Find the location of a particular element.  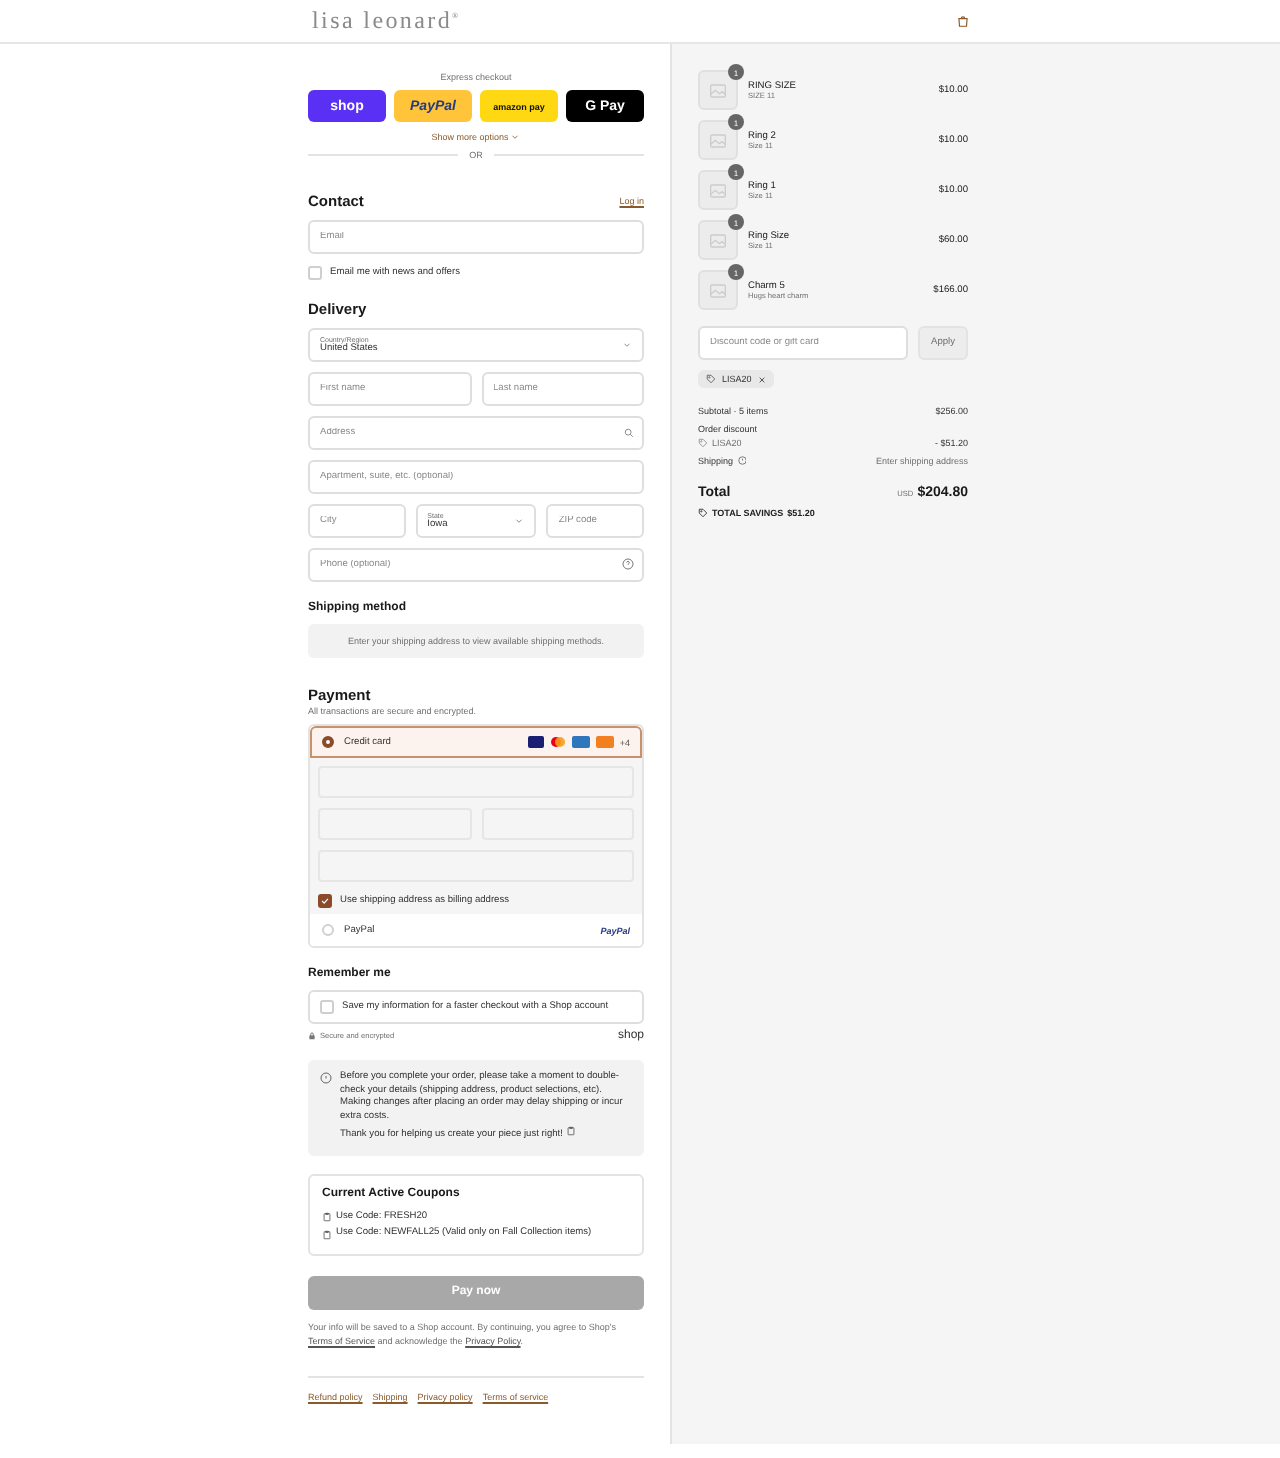

shopping-bag-icon is located at coordinates (963, 21).